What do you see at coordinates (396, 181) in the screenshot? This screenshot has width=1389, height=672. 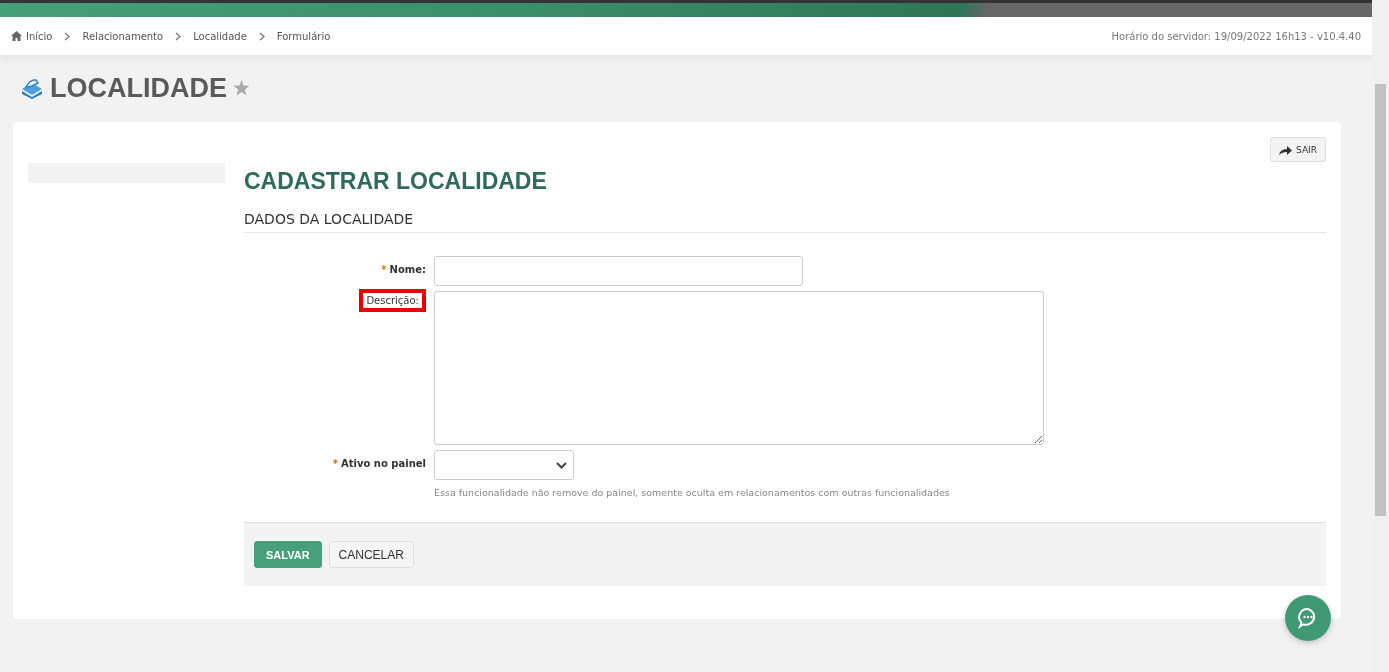 I see `form-title: CADASTRAR LOCALIDADE` at bounding box center [396, 181].